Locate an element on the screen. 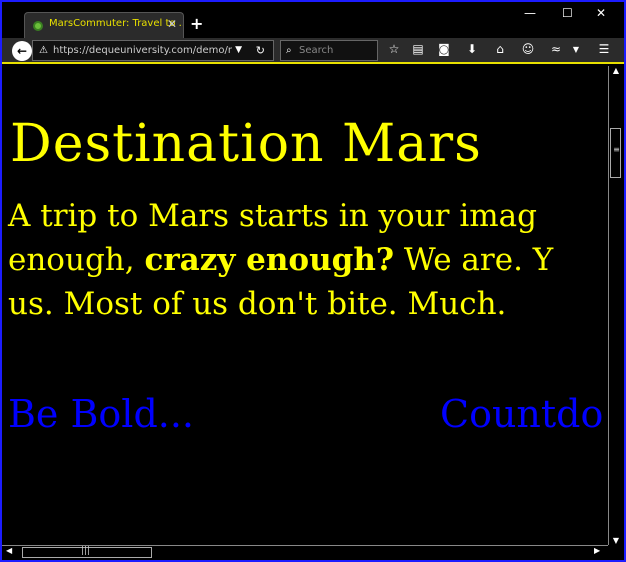 This screenshot has width=626, height=562. intro-text: enough, is located at coordinates (76, 260).